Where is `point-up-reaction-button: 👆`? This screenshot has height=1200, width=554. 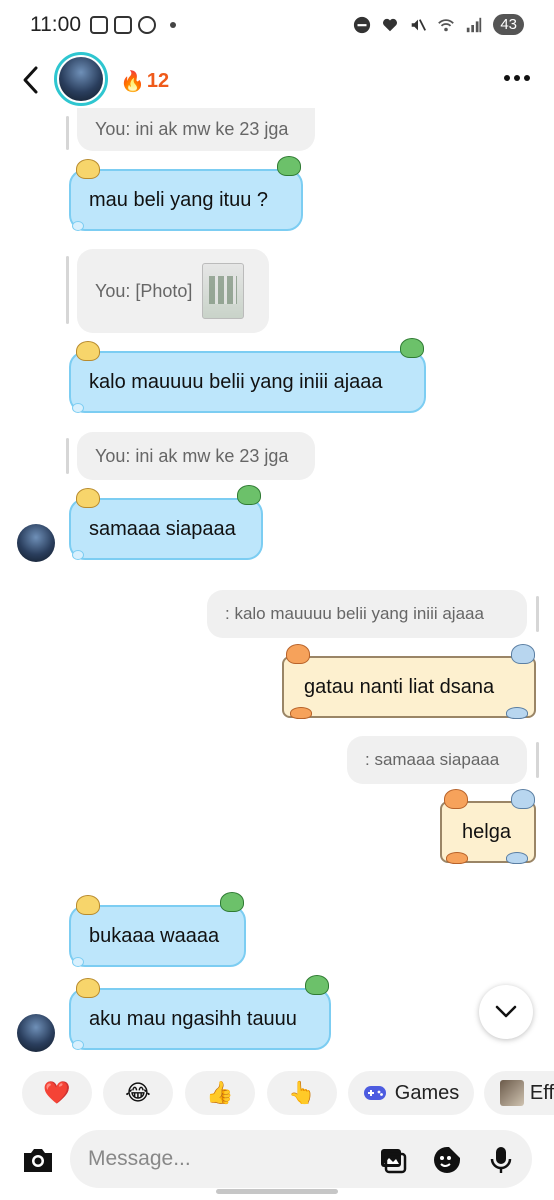
point-up-reaction-button: 👆 is located at coordinates (302, 1093).